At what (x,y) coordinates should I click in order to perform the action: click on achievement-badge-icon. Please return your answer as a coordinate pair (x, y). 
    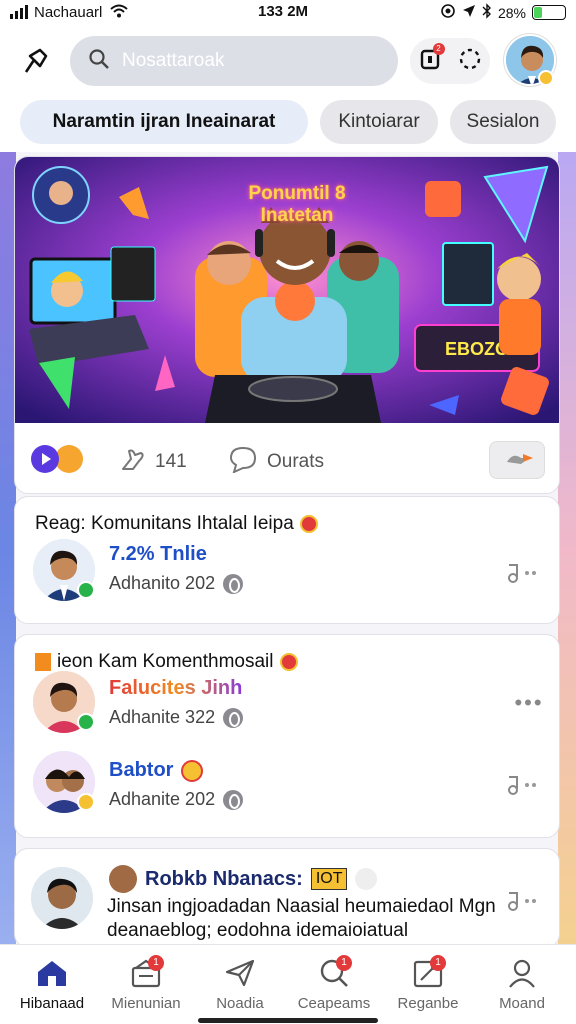
    Looking at the image, I should click on (192, 770).